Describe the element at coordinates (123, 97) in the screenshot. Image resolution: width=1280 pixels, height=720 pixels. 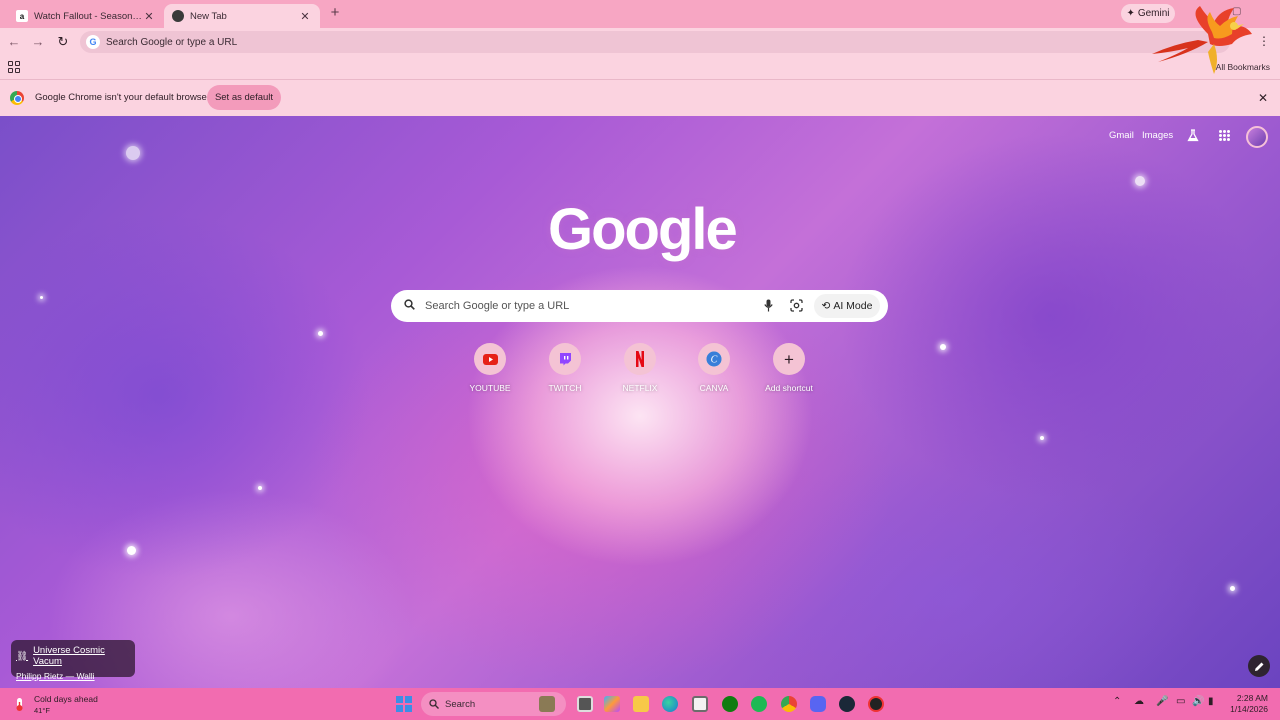
I see `infobar-message: Google Chrome isn't your default browser` at that location.